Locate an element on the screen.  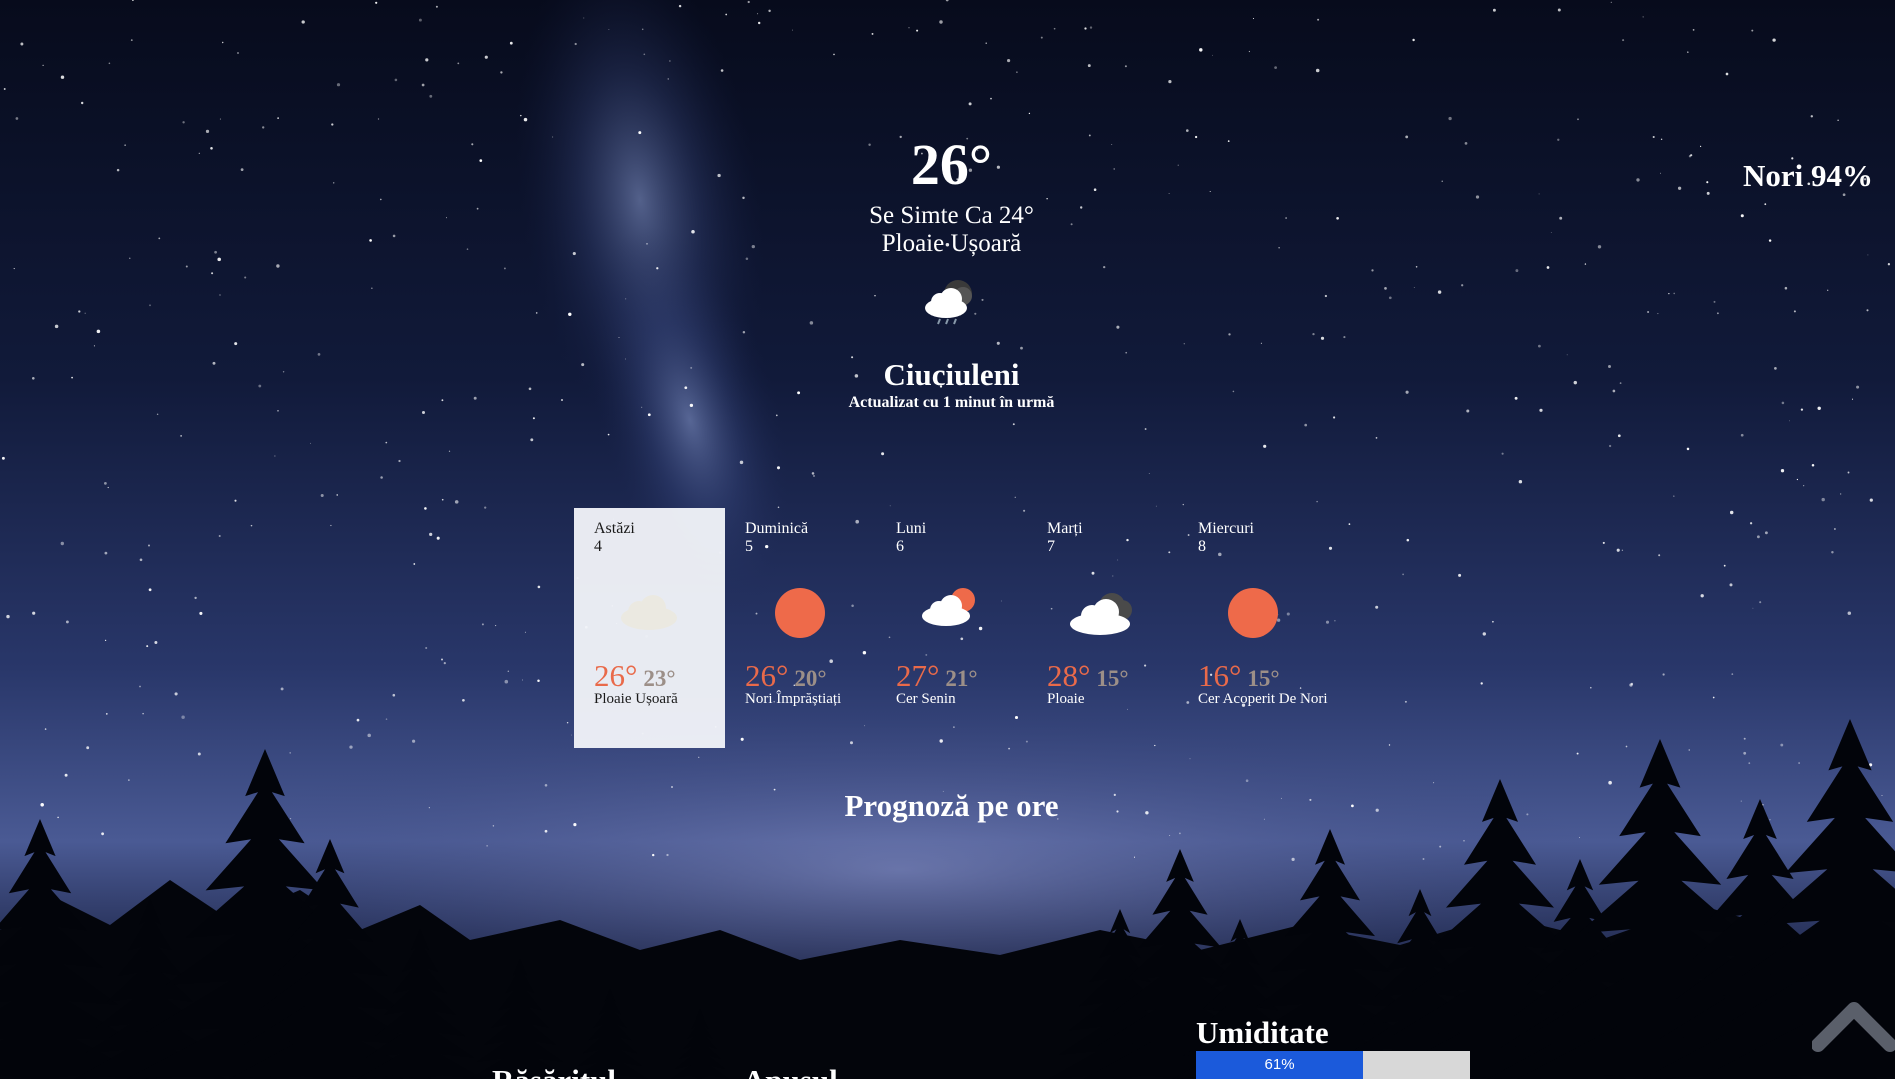
humidity-progress-bar: 61% is located at coordinates (1333, 1065).